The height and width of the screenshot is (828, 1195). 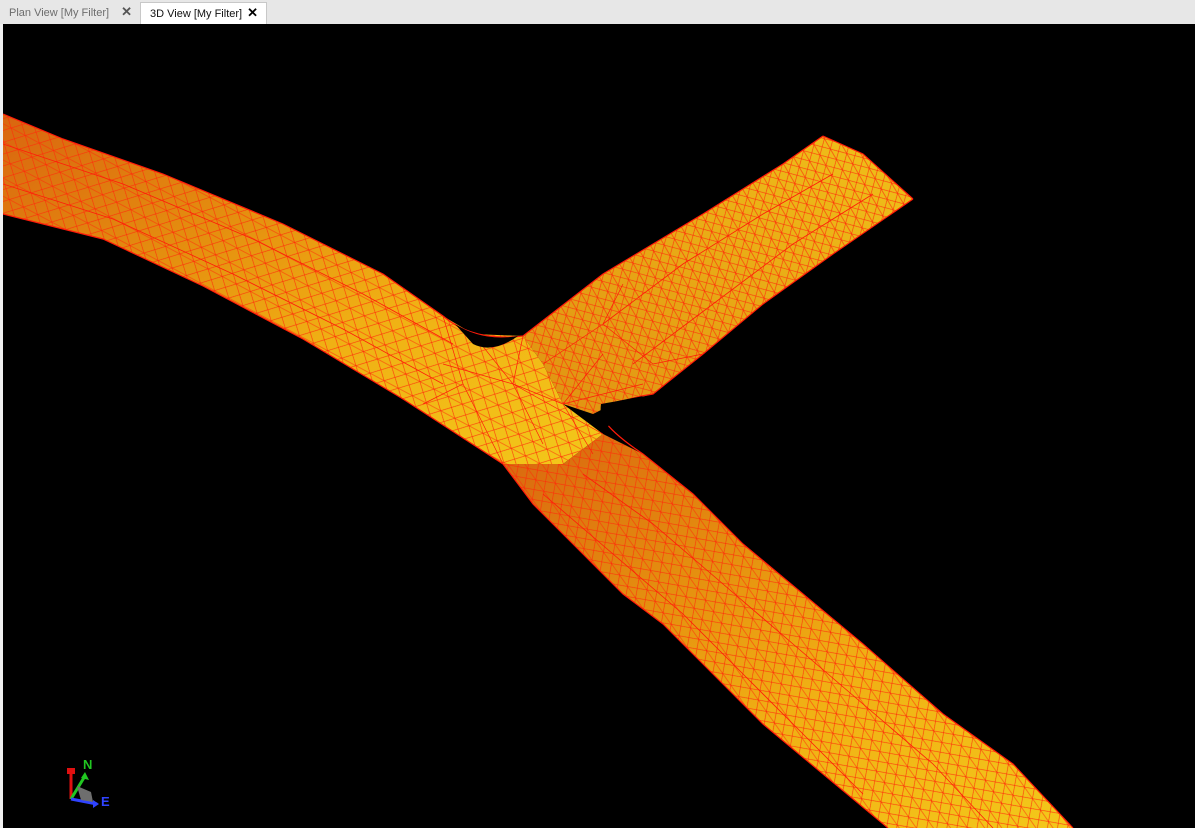 What do you see at coordinates (88, 764) in the screenshot?
I see `axis-north-label: N` at bounding box center [88, 764].